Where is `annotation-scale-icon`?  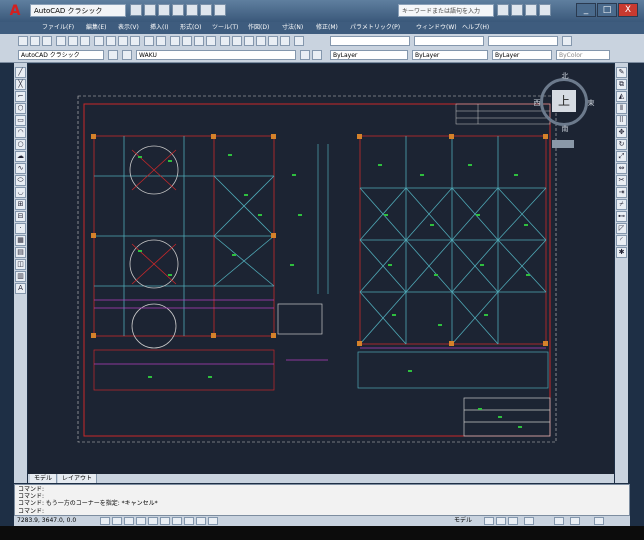 annotation-scale-icon is located at coordinates (529, 521).